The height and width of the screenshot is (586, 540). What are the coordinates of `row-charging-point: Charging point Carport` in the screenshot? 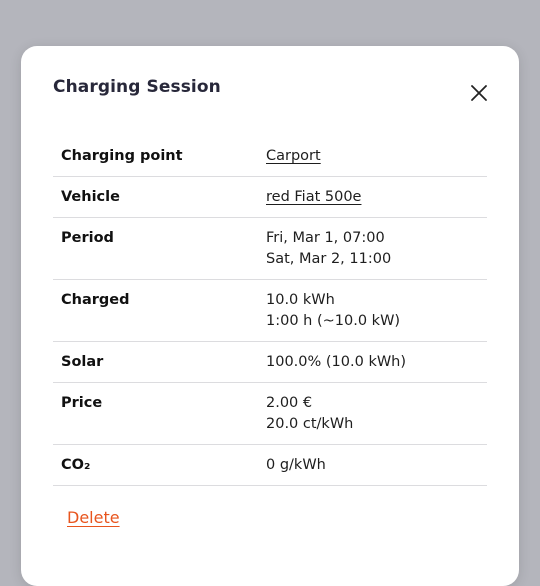 It's located at (270, 156).